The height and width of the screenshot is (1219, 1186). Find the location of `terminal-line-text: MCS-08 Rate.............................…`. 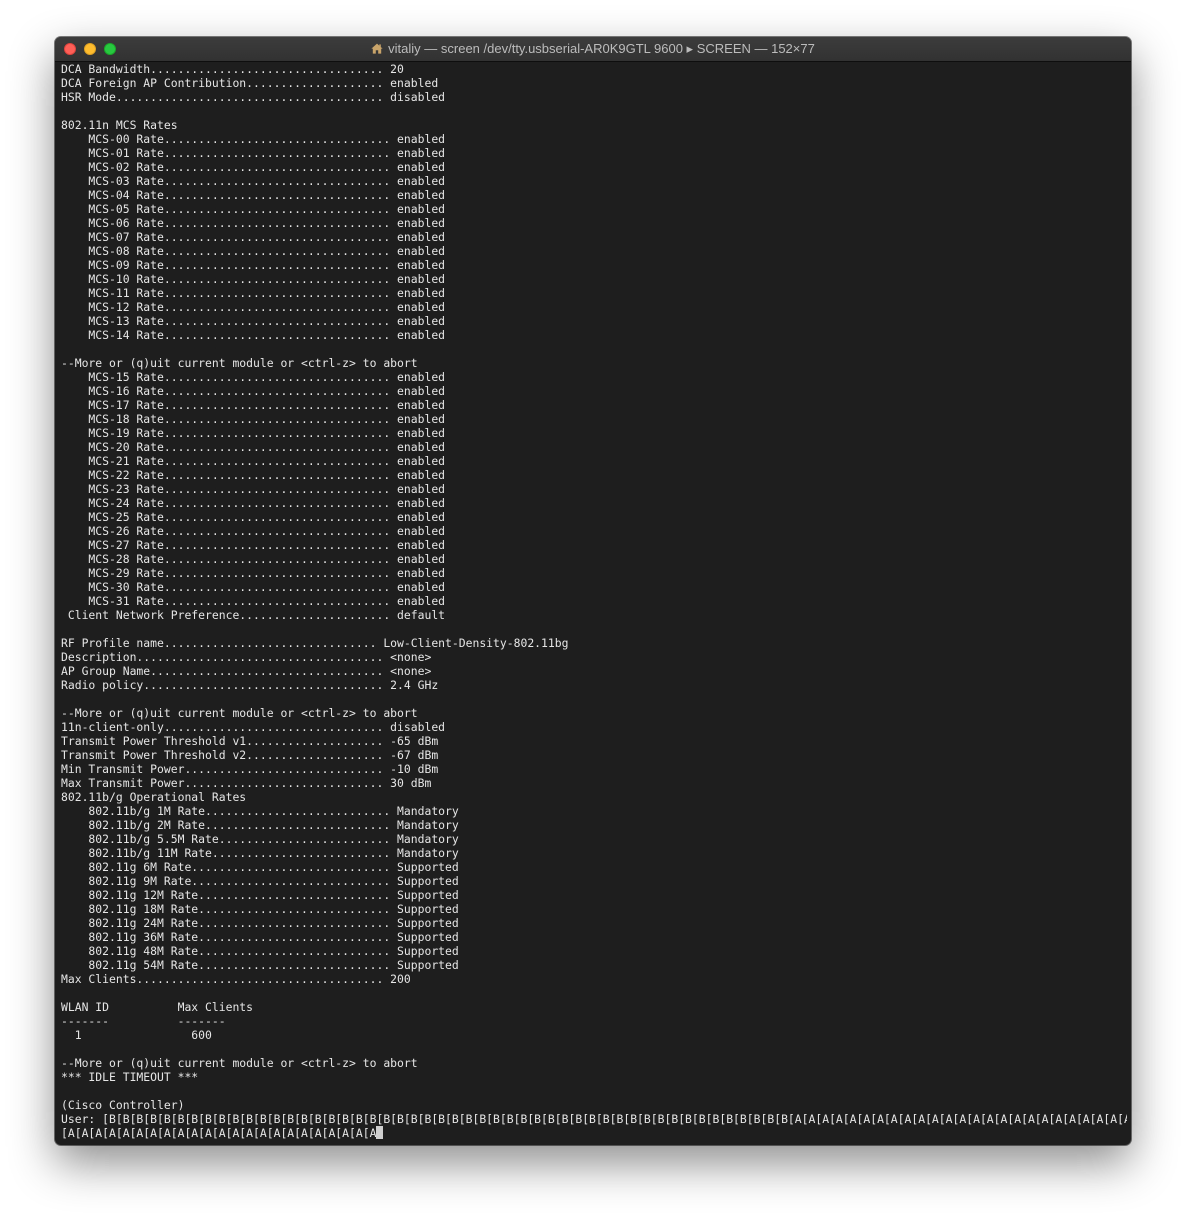

terminal-line-text: MCS-08 Rate.............................… is located at coordinates (253, 251).